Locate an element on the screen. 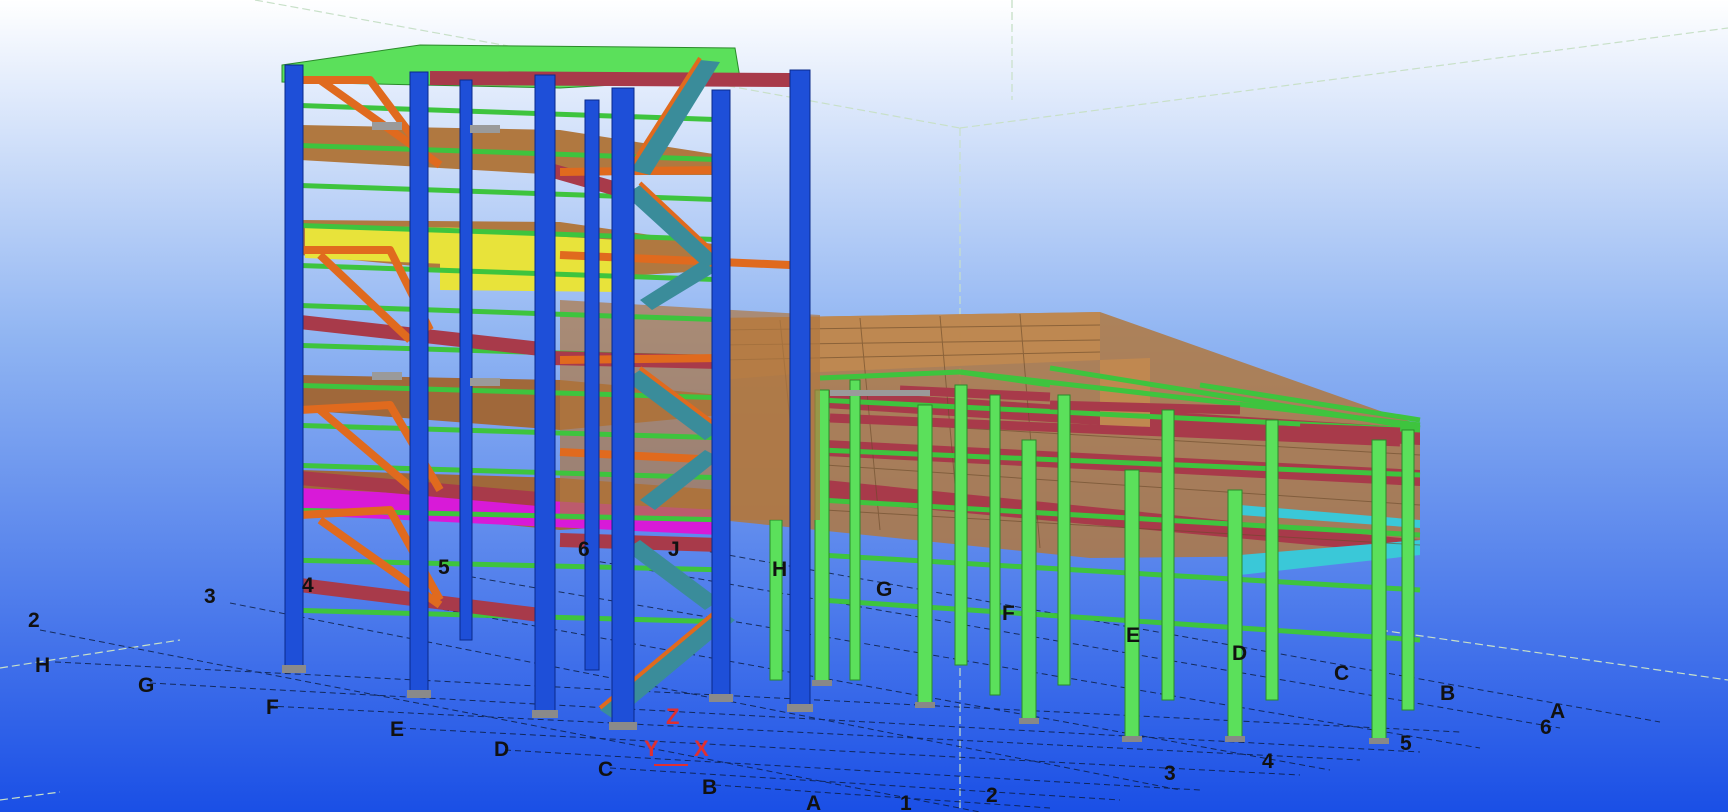 The height and width of the screenshot is (812, 1728). grid-label-3-left: 3 is located at coordinates (210, 596).